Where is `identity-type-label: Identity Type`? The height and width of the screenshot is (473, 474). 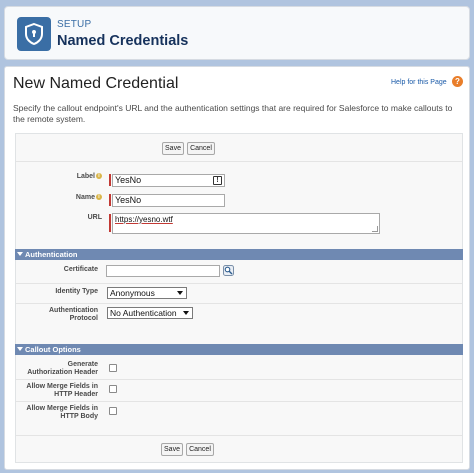
identity-type-label: Identity Type is located at coordinates (76, 291).